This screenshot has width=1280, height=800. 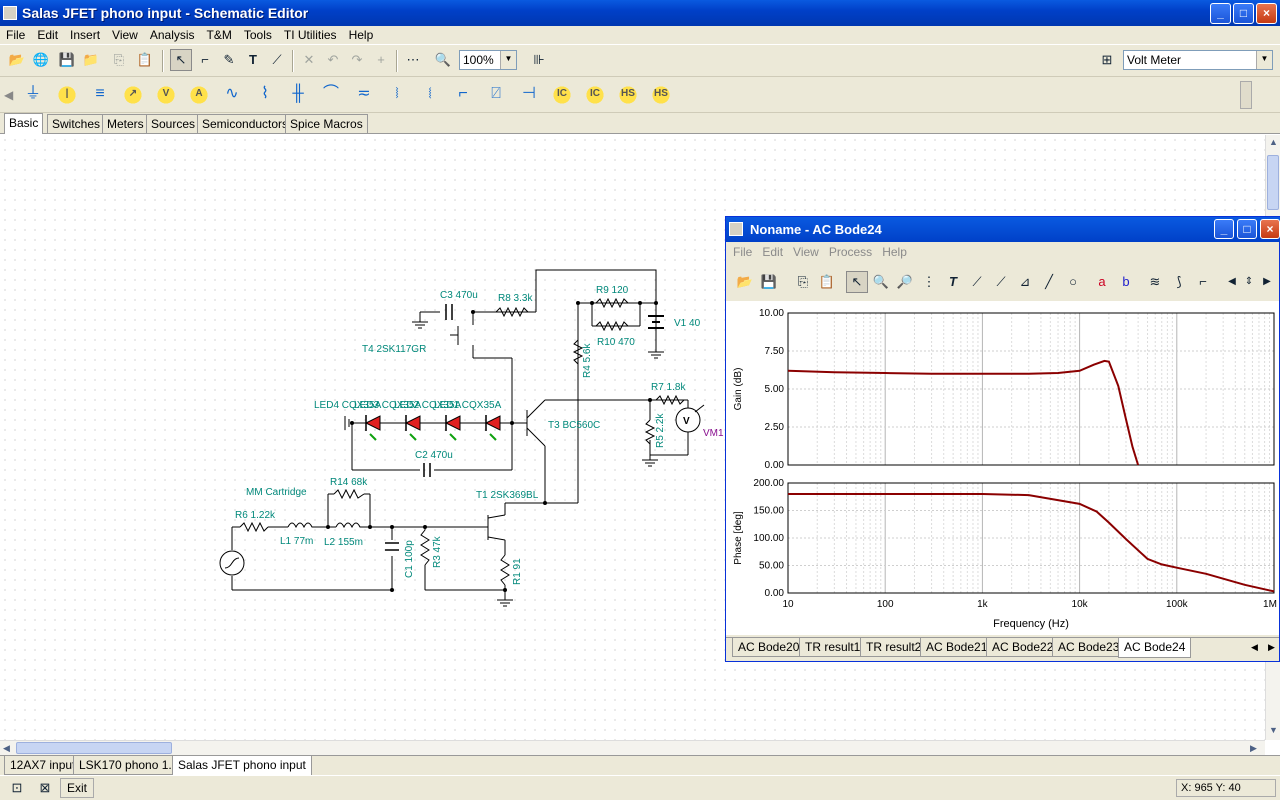 I want to click on bode-menu-edit: Edit, so click(x=772, y=252).